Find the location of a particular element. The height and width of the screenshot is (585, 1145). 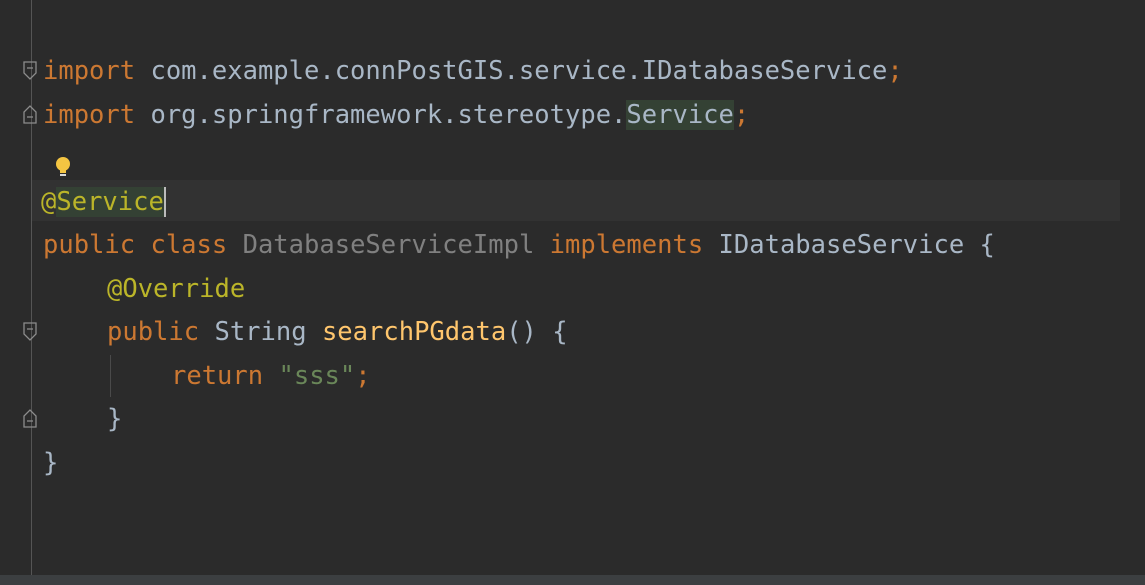

annotation-name: Service is located at coordinates (110, 202).